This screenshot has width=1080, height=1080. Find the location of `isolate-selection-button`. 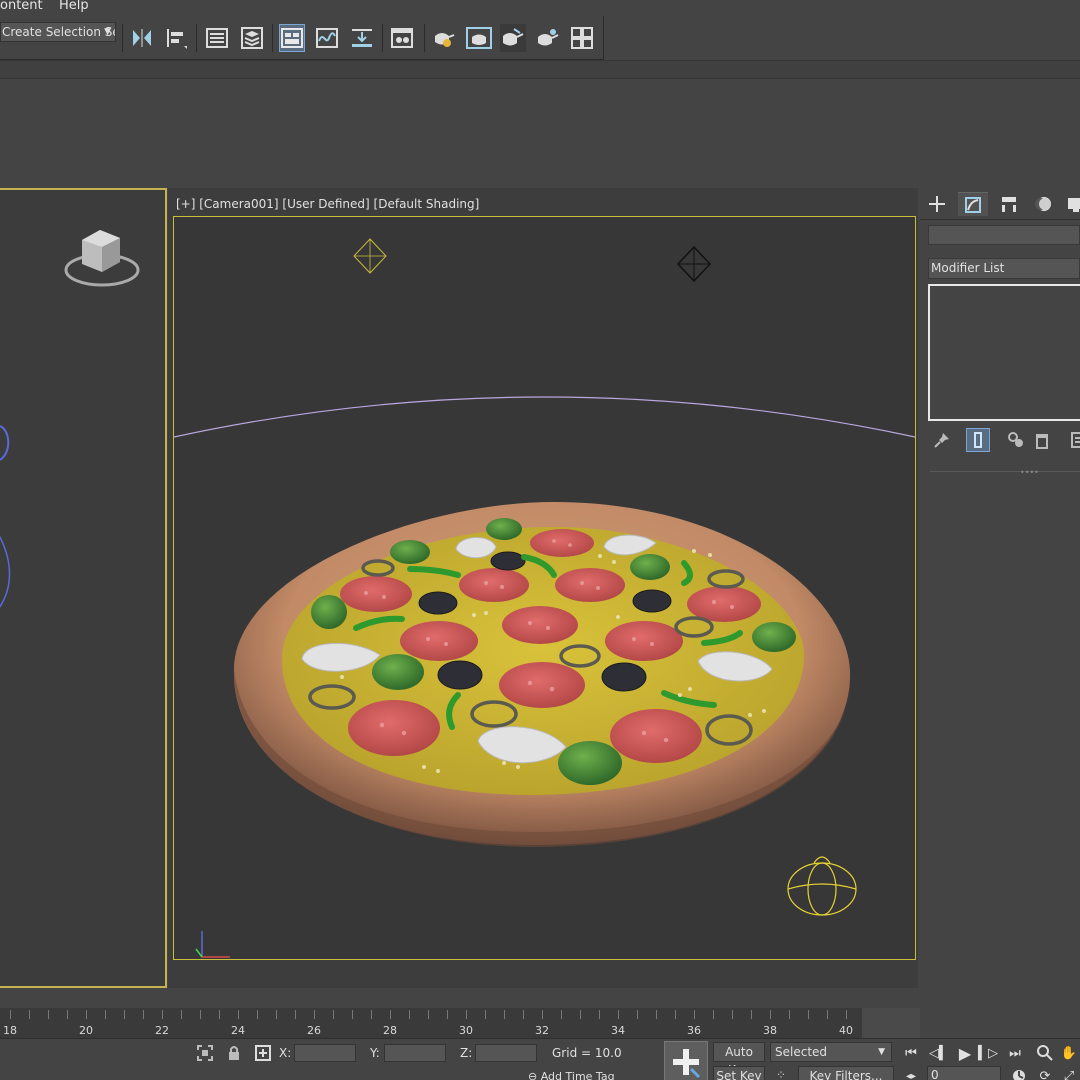

isolate-selection-button is located at coordinates (205, 1053).